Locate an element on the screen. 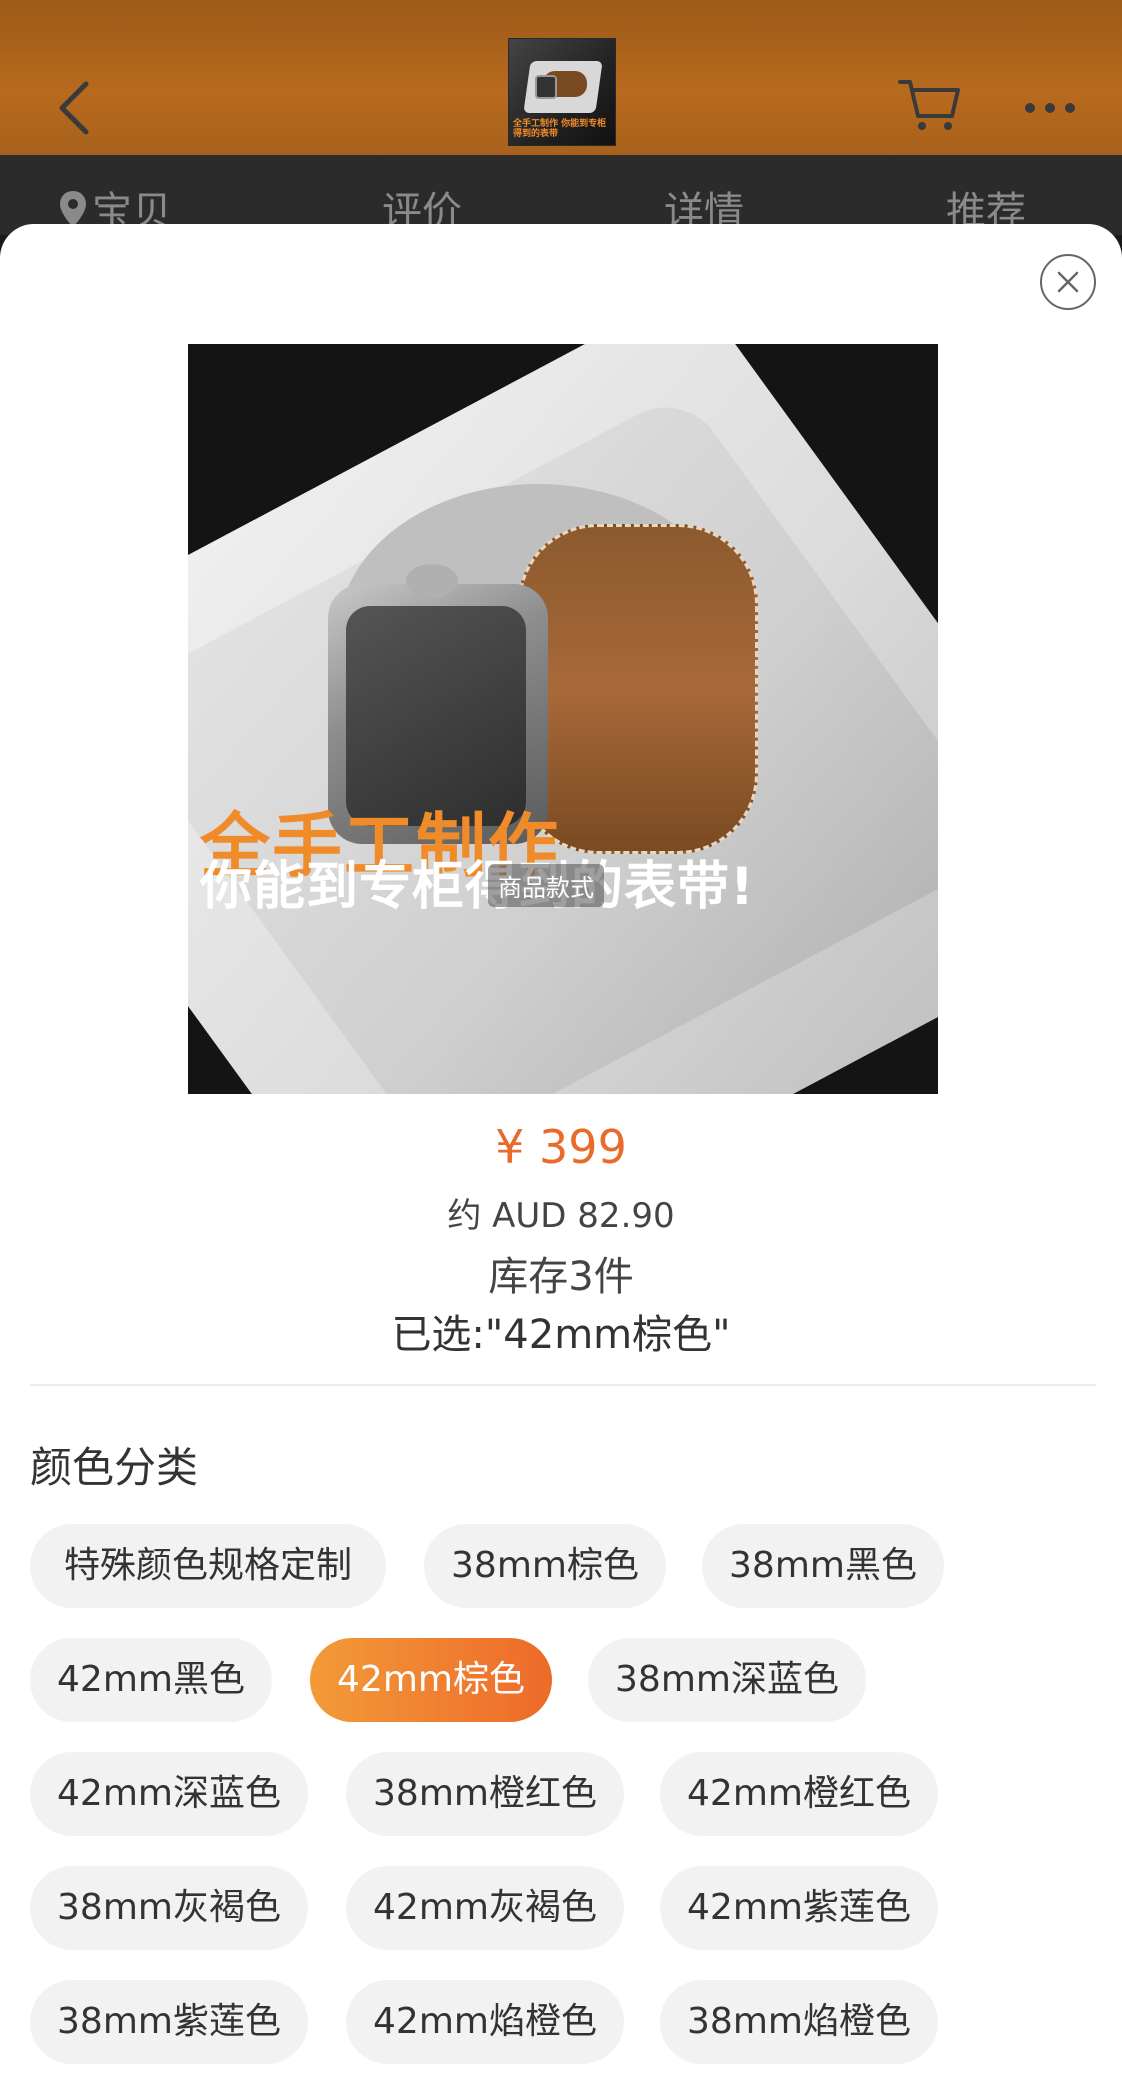 Image resolution: width=1122 pixels, height=2080 pixels. close-icon is located at coordinates (1068, 282).